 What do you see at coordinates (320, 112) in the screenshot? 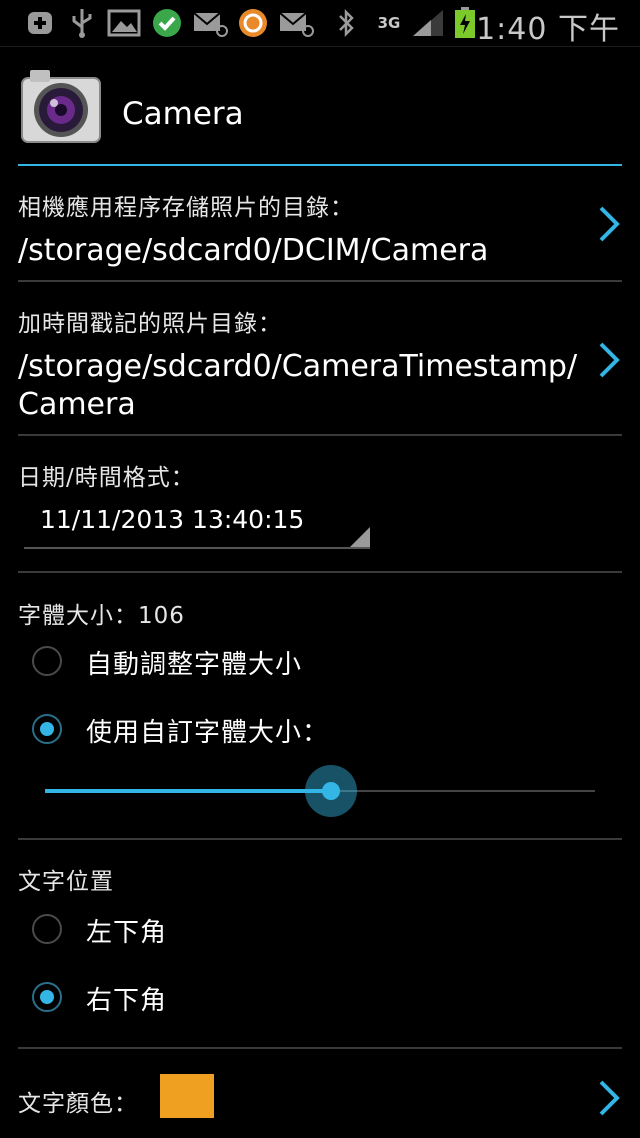
I see `app-header: Camera` at bounding box center [320, 112].